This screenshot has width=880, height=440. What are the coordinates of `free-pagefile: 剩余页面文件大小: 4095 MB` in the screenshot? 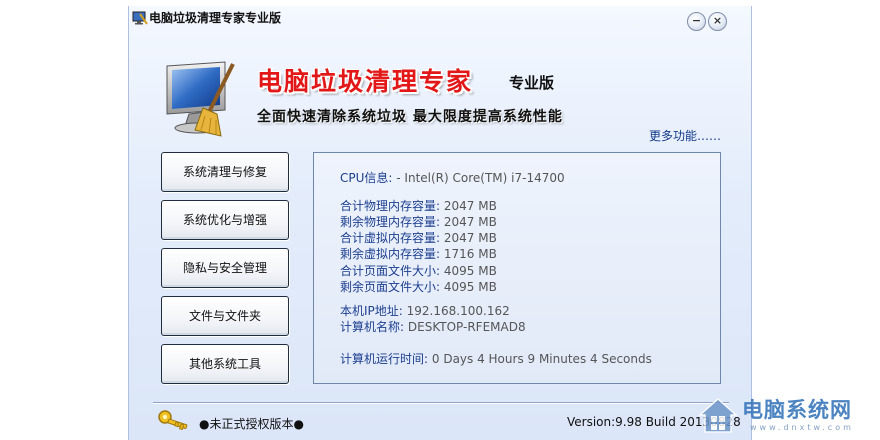 It's located at (418, 287).